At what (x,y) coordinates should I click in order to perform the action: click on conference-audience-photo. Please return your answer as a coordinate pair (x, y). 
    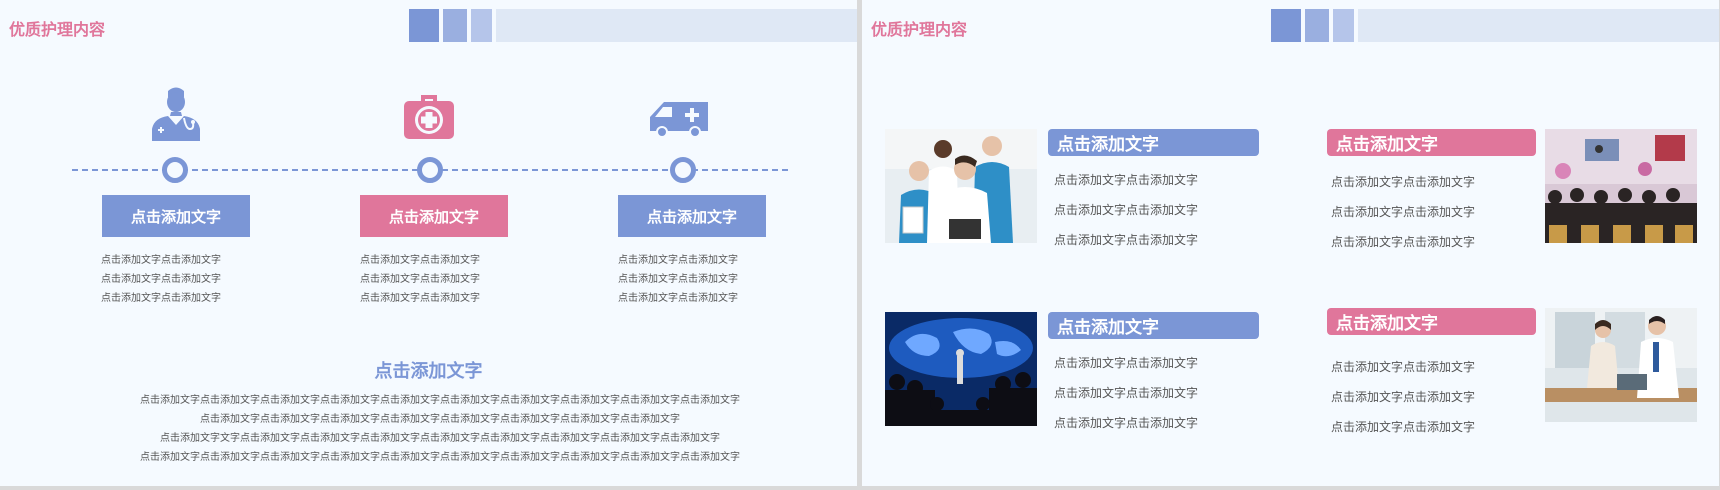
    Looking at the image, I should click on (1621, 186).